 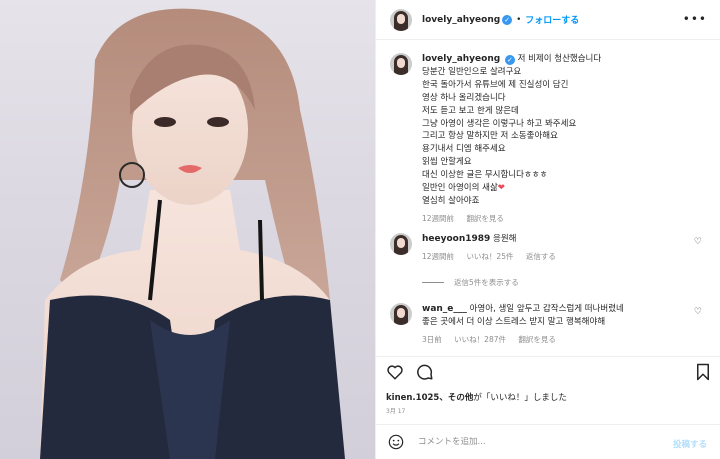 What do you see at coordinates (461, 59) in the screenshot?
I see `caption-username: lovely_ahyeong` at bounding box center [461, 59].